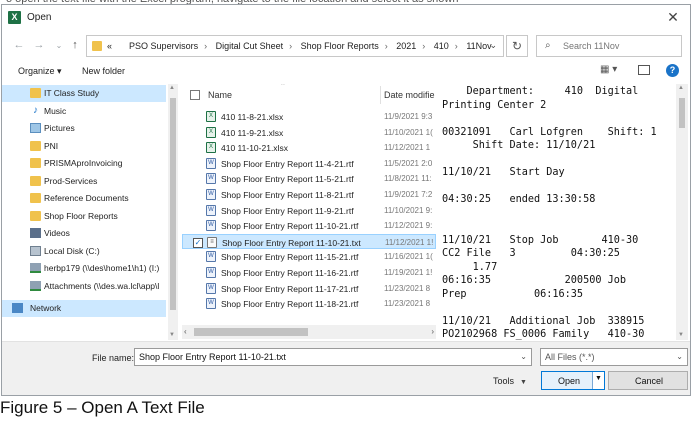 The image size is (694, 425). Describe the element at coordinates (406, 46) in the screenshot. I see `breadcrumb-item: 2021` at that location.